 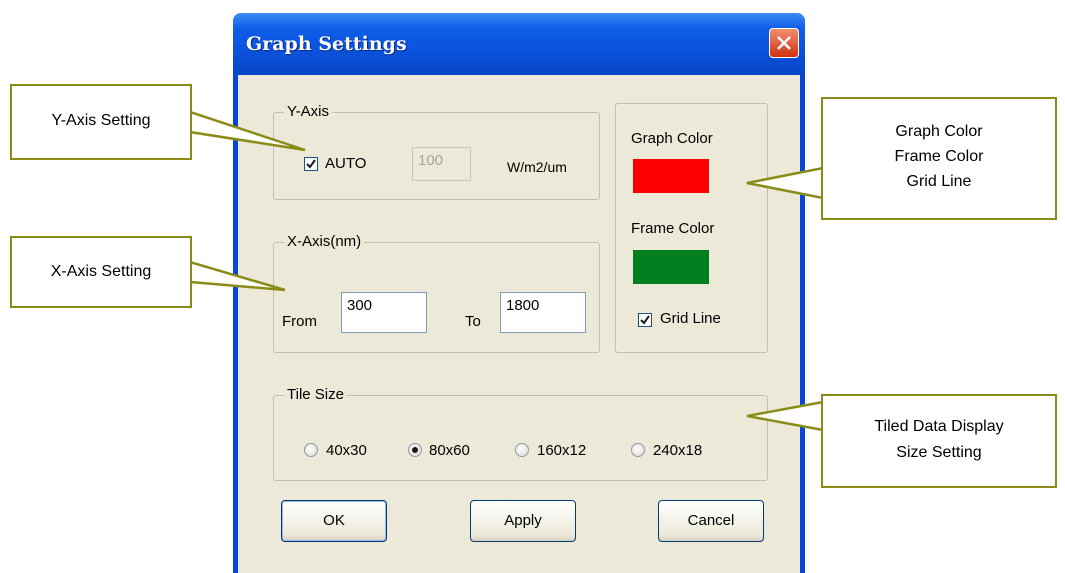 What do you see at coordinates (101, 272) in the screenshot?
I see `x-axis-callout: X-Axis Setting` at bounding box center [101, 272].